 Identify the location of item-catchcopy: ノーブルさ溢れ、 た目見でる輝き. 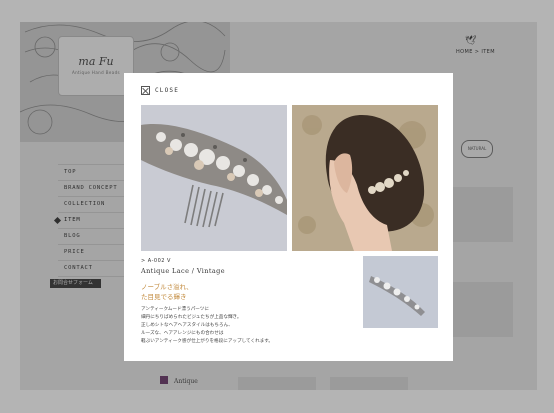
(167, 292).